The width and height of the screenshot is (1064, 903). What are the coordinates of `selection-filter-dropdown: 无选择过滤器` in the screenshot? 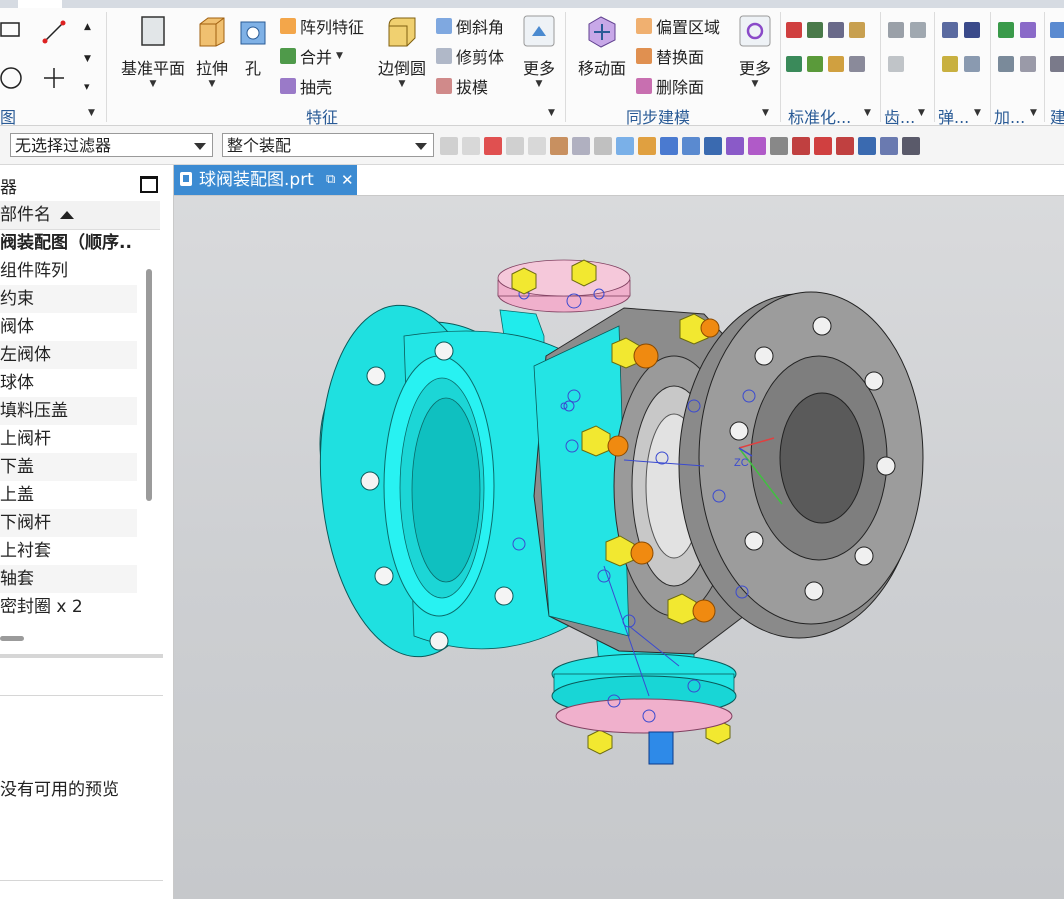 It's located at (111, 145).